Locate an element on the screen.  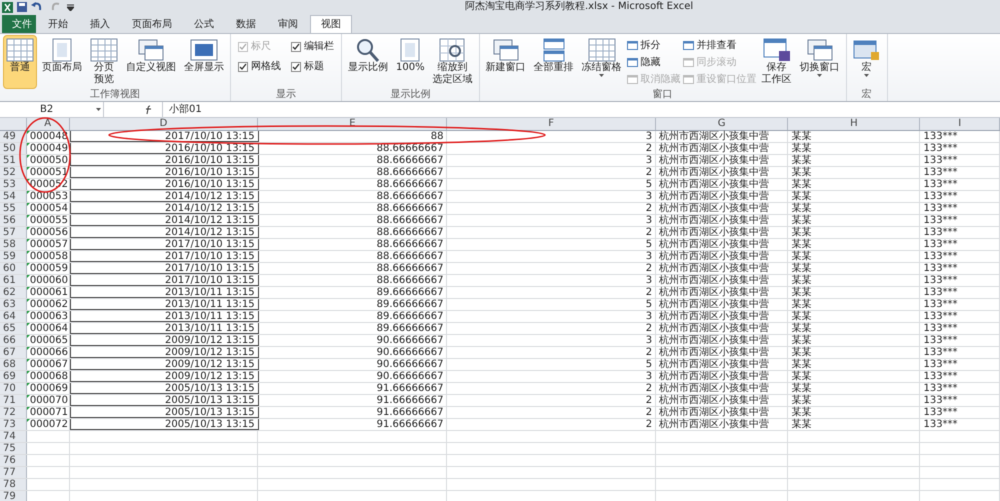
table-cell: 5 is located at coordinates (649, 244).